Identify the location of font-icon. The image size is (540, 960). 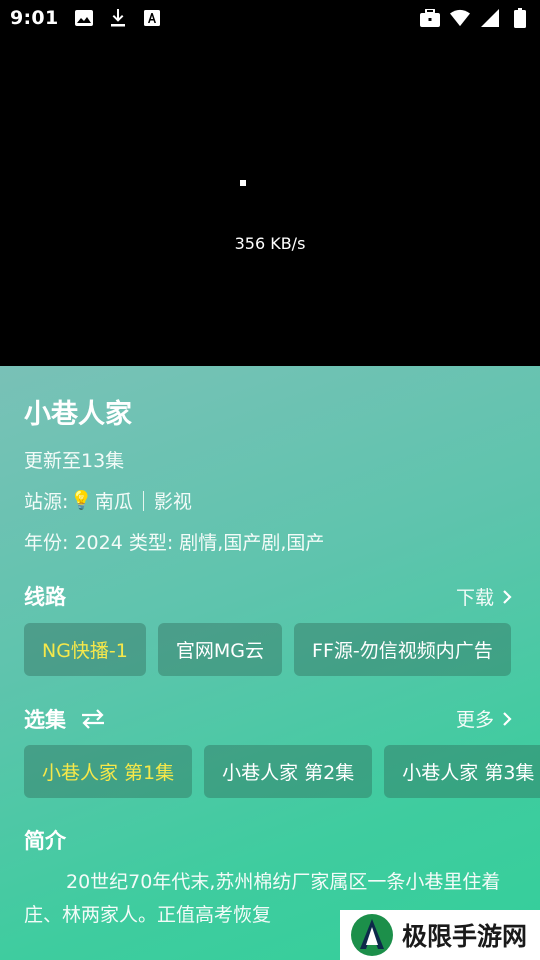
(152, 18).